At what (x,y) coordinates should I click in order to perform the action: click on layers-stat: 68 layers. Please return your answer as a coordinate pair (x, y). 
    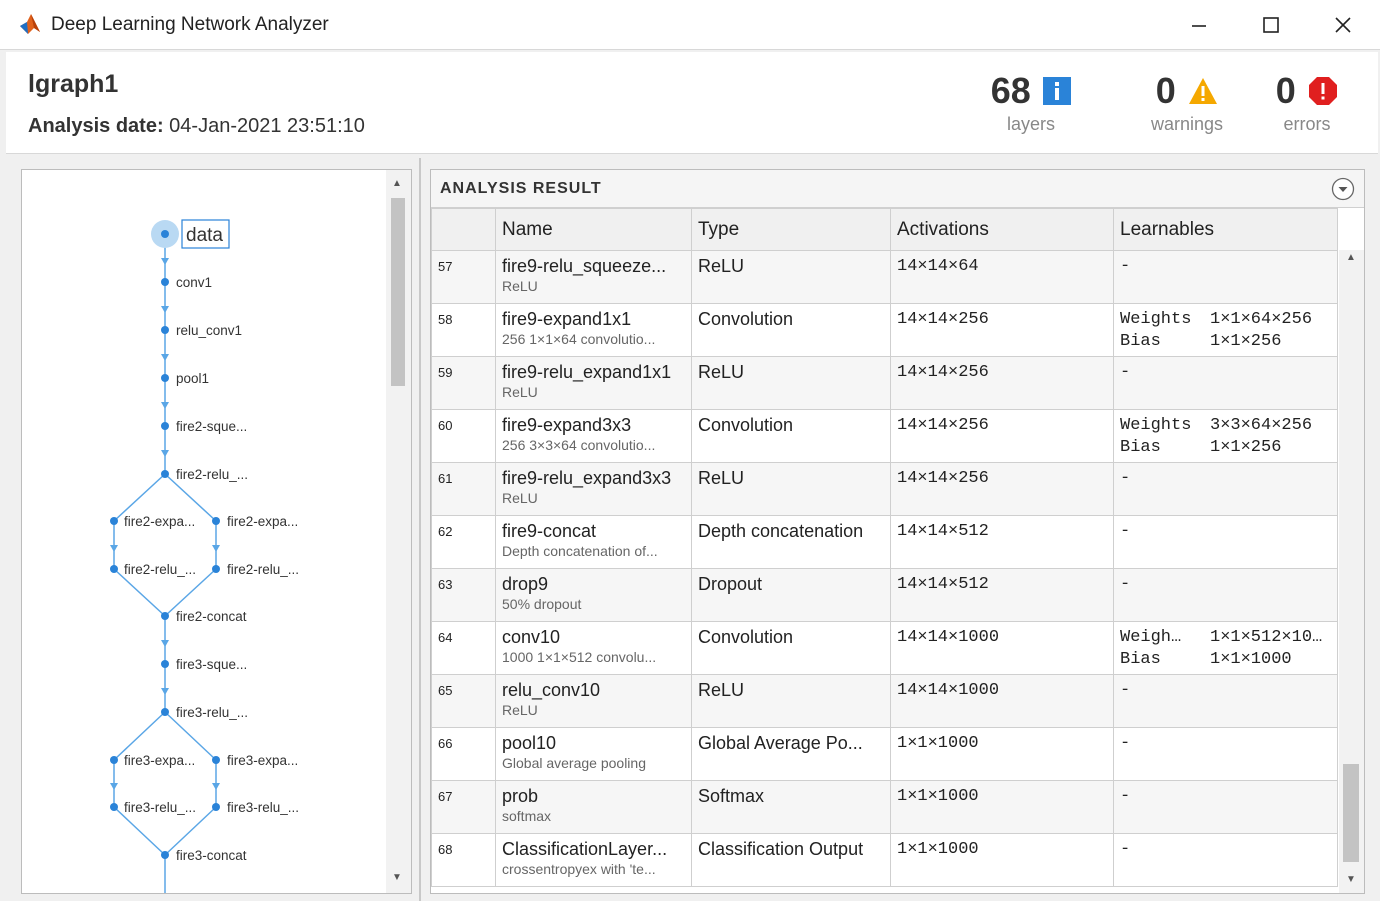
    Looking at the image, I should click on (1031, 102).